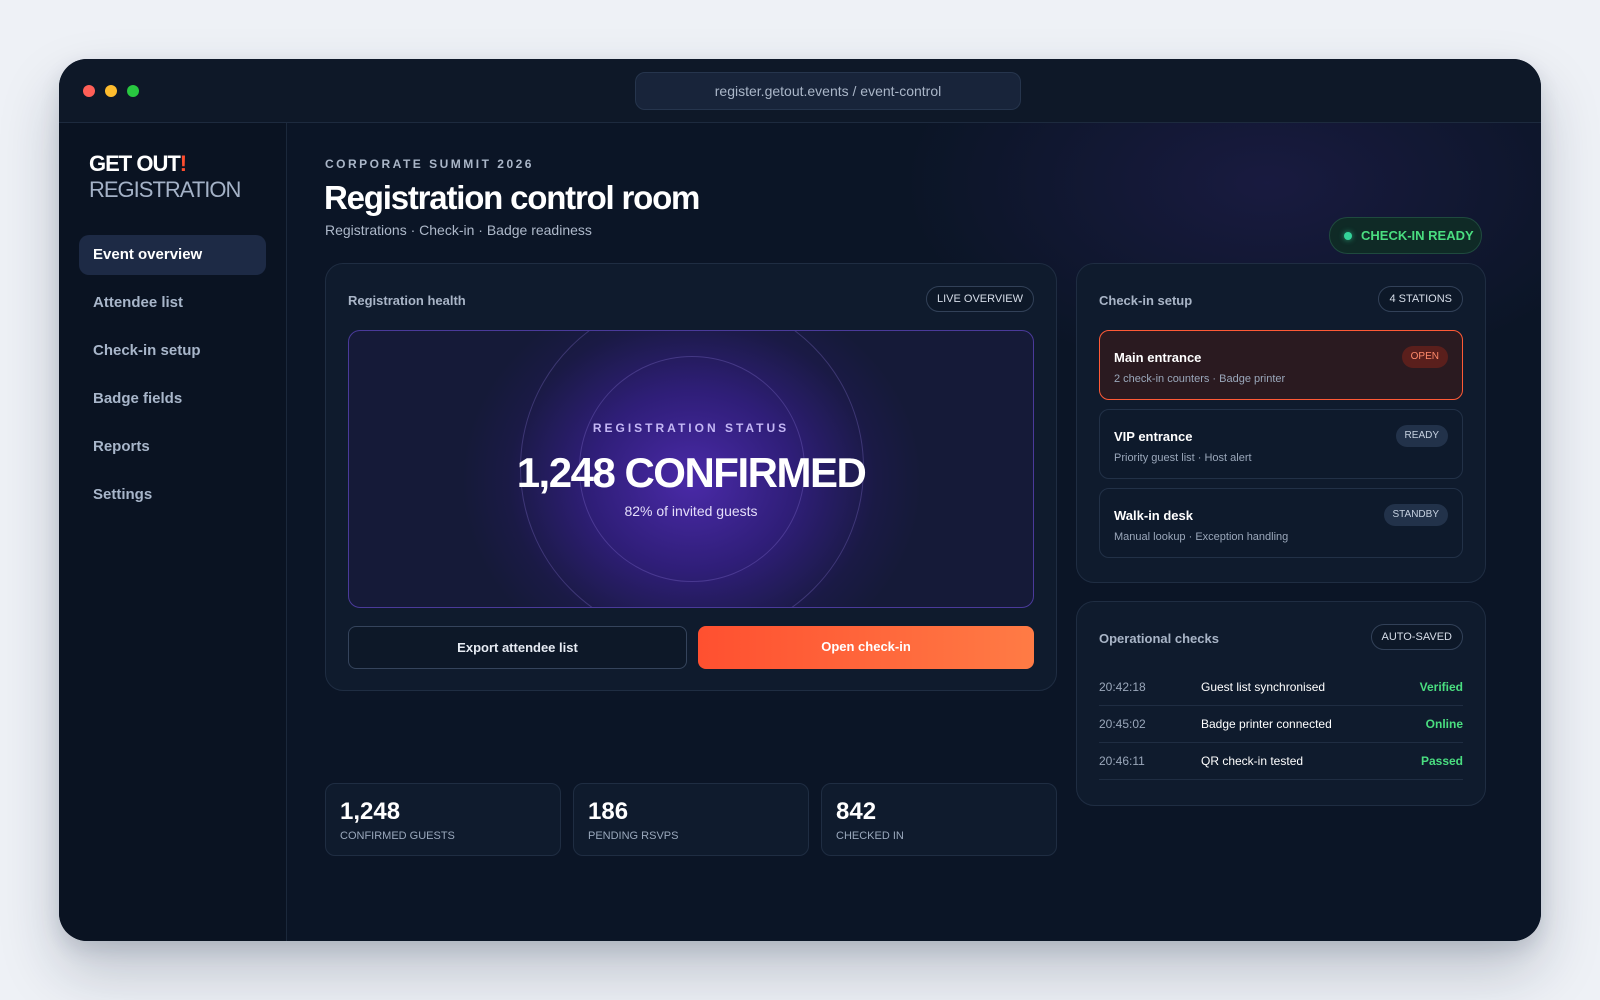 The image size is (1600, 1000). I want to click on sidebar-item-event-overview: Event overview, so click(172, 255).